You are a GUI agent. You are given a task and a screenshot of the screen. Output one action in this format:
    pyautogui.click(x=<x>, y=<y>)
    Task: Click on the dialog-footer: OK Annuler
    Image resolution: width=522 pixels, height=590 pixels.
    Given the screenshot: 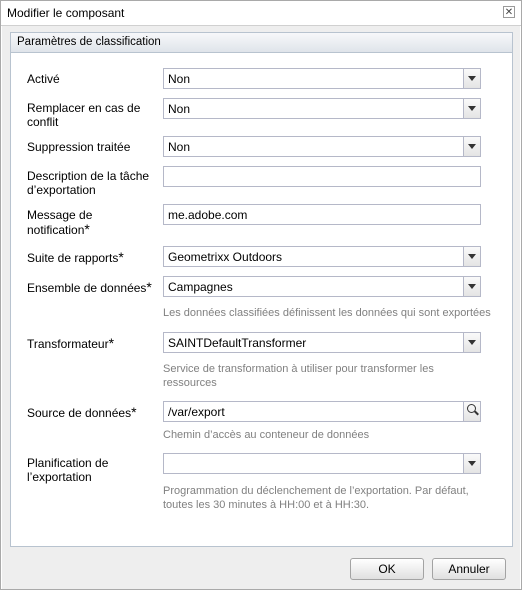 What is the action you would take?
    pyautogui.click(x=261, y=570)
    